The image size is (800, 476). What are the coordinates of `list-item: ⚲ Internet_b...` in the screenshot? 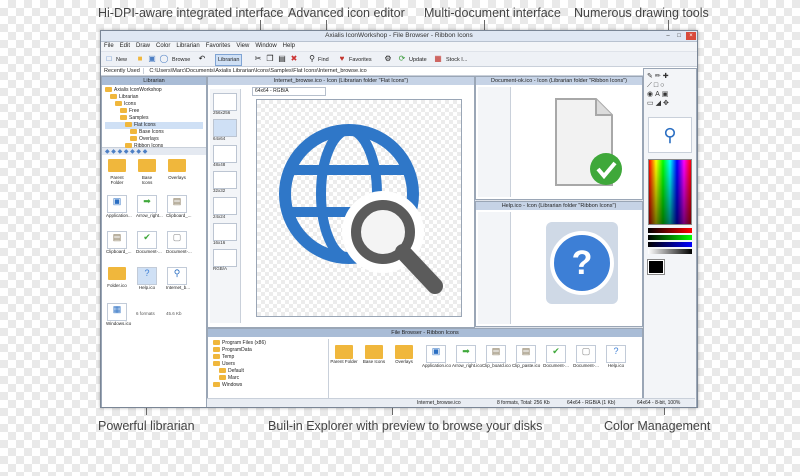 It's located at (178, 278).